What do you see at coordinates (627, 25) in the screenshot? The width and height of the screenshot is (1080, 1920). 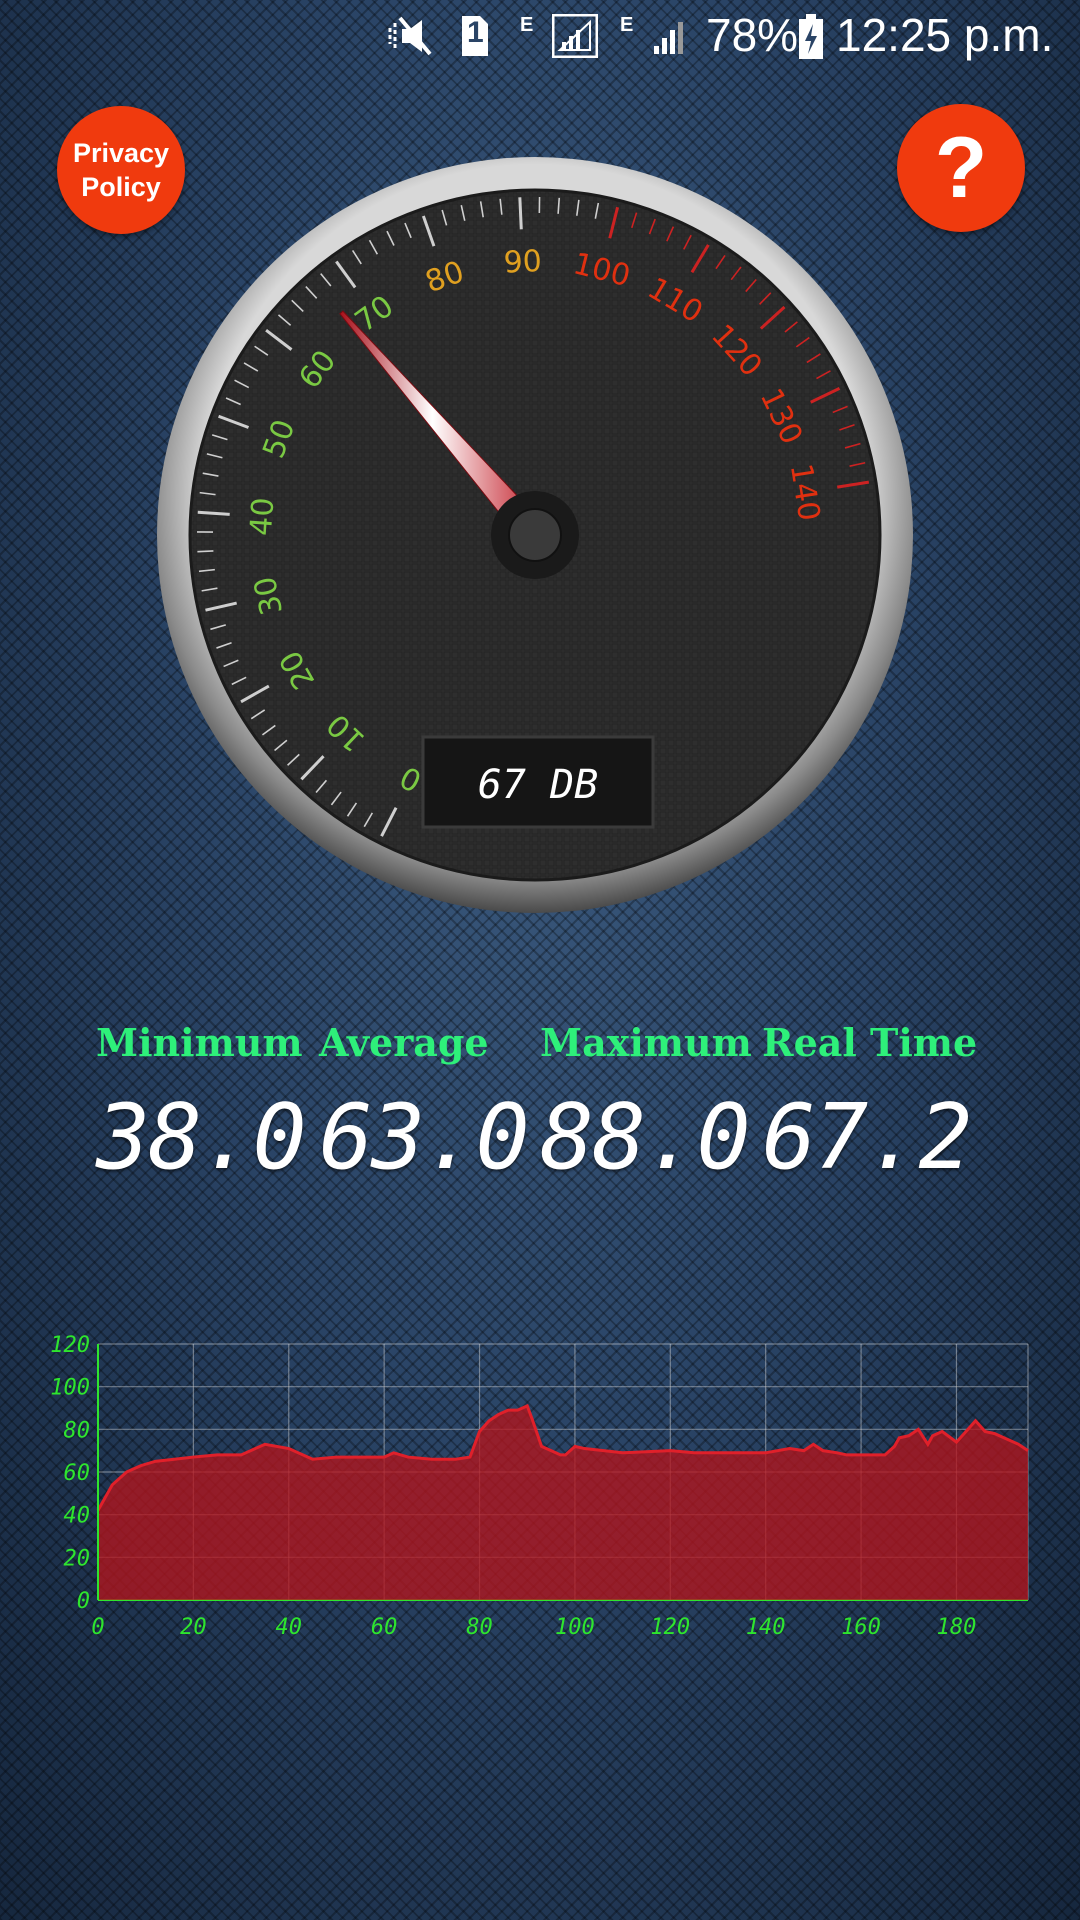 I see `network-type-2: E` at bounding box center [627, 25].